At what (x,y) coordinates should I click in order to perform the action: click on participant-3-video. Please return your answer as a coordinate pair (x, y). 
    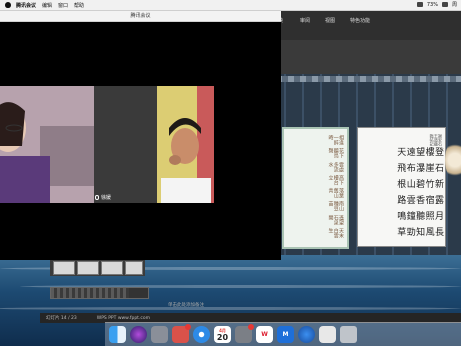
    Looking at the image, I should click on (185, 144).